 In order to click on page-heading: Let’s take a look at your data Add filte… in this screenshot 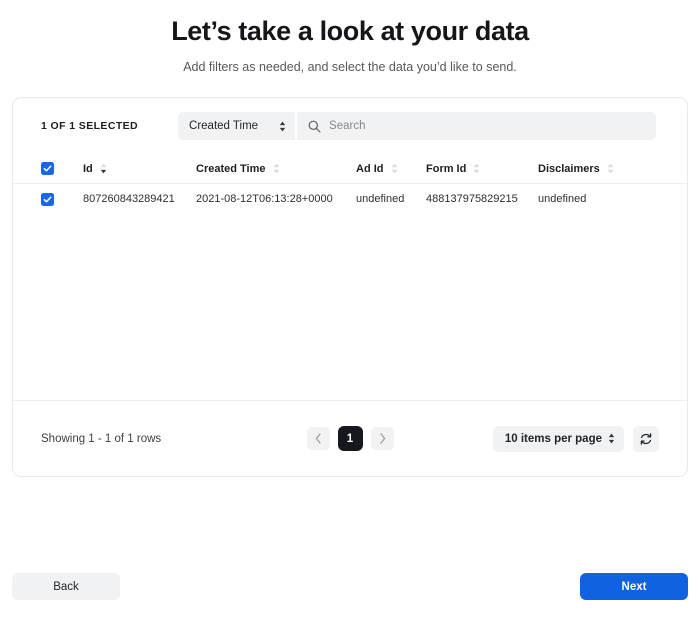, I will do `click(350, 37)`.